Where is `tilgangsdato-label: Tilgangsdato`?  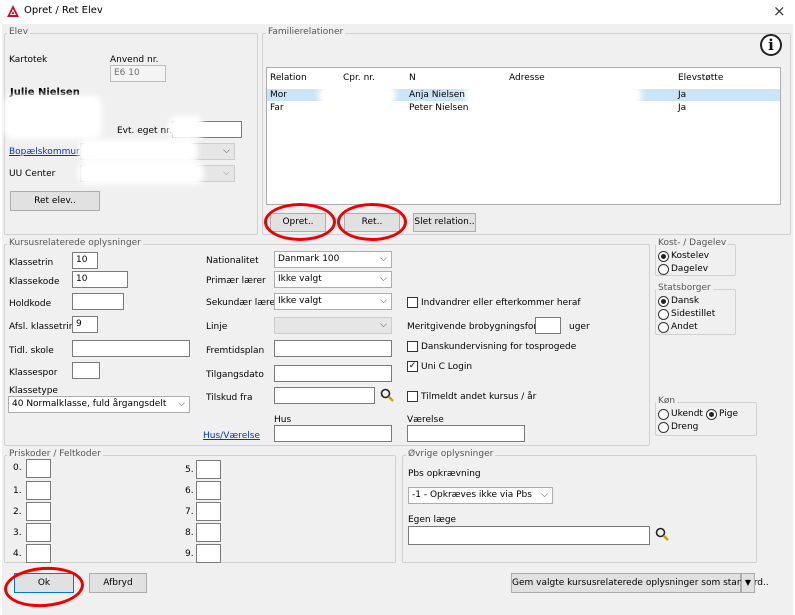 tilgangsdato-label: Tilgangsdato is located at coordinates (235, 375).